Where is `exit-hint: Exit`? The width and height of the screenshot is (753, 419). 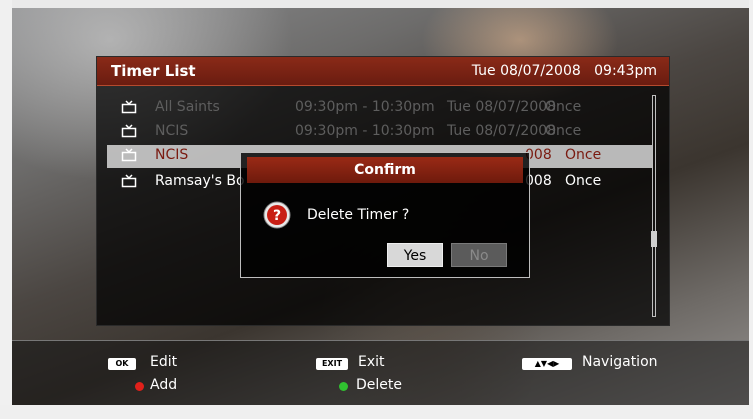
exit-hint: Exit is located at coordinates (371, 362).